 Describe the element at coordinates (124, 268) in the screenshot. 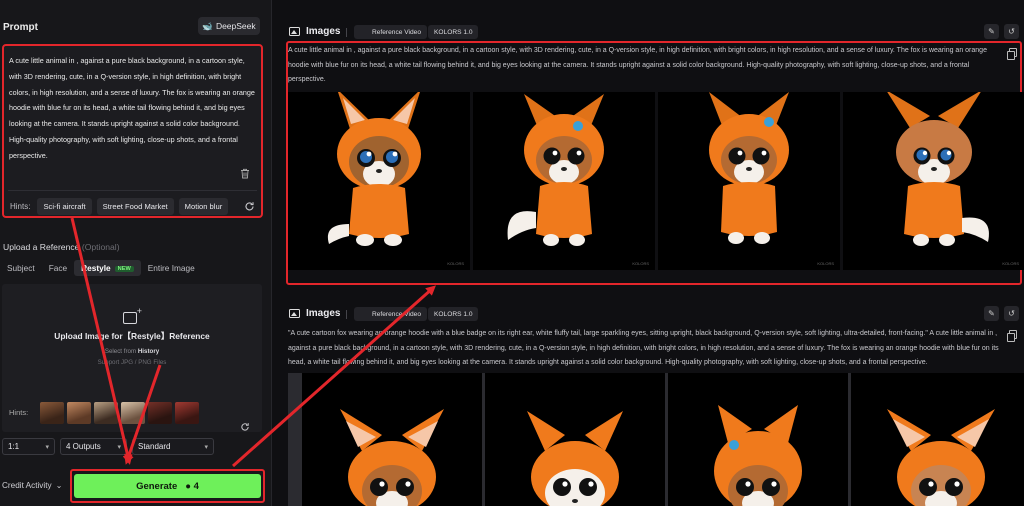

I see `new-badge: NEW` at that location.